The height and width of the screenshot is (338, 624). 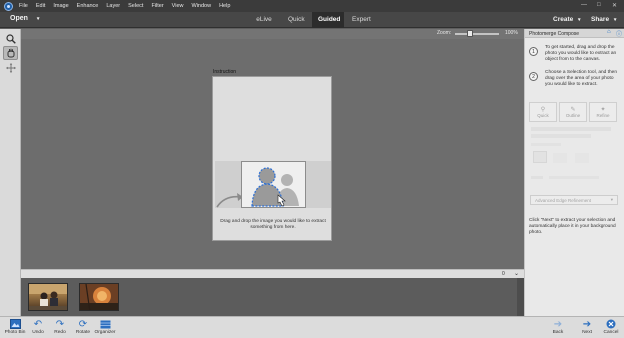 What do you see at coordinates (603, 115) in the screenshot?
I see `refine-selection-label: Refine` at bounding box center [603, 115].